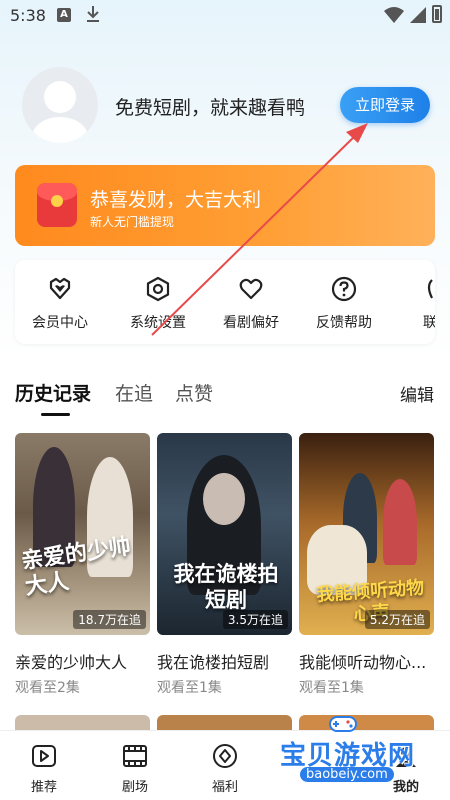 The image size is (450, 800). Describe the element at coordinates (60, 130) in the screenshot. I see `avatar-body` at that location.